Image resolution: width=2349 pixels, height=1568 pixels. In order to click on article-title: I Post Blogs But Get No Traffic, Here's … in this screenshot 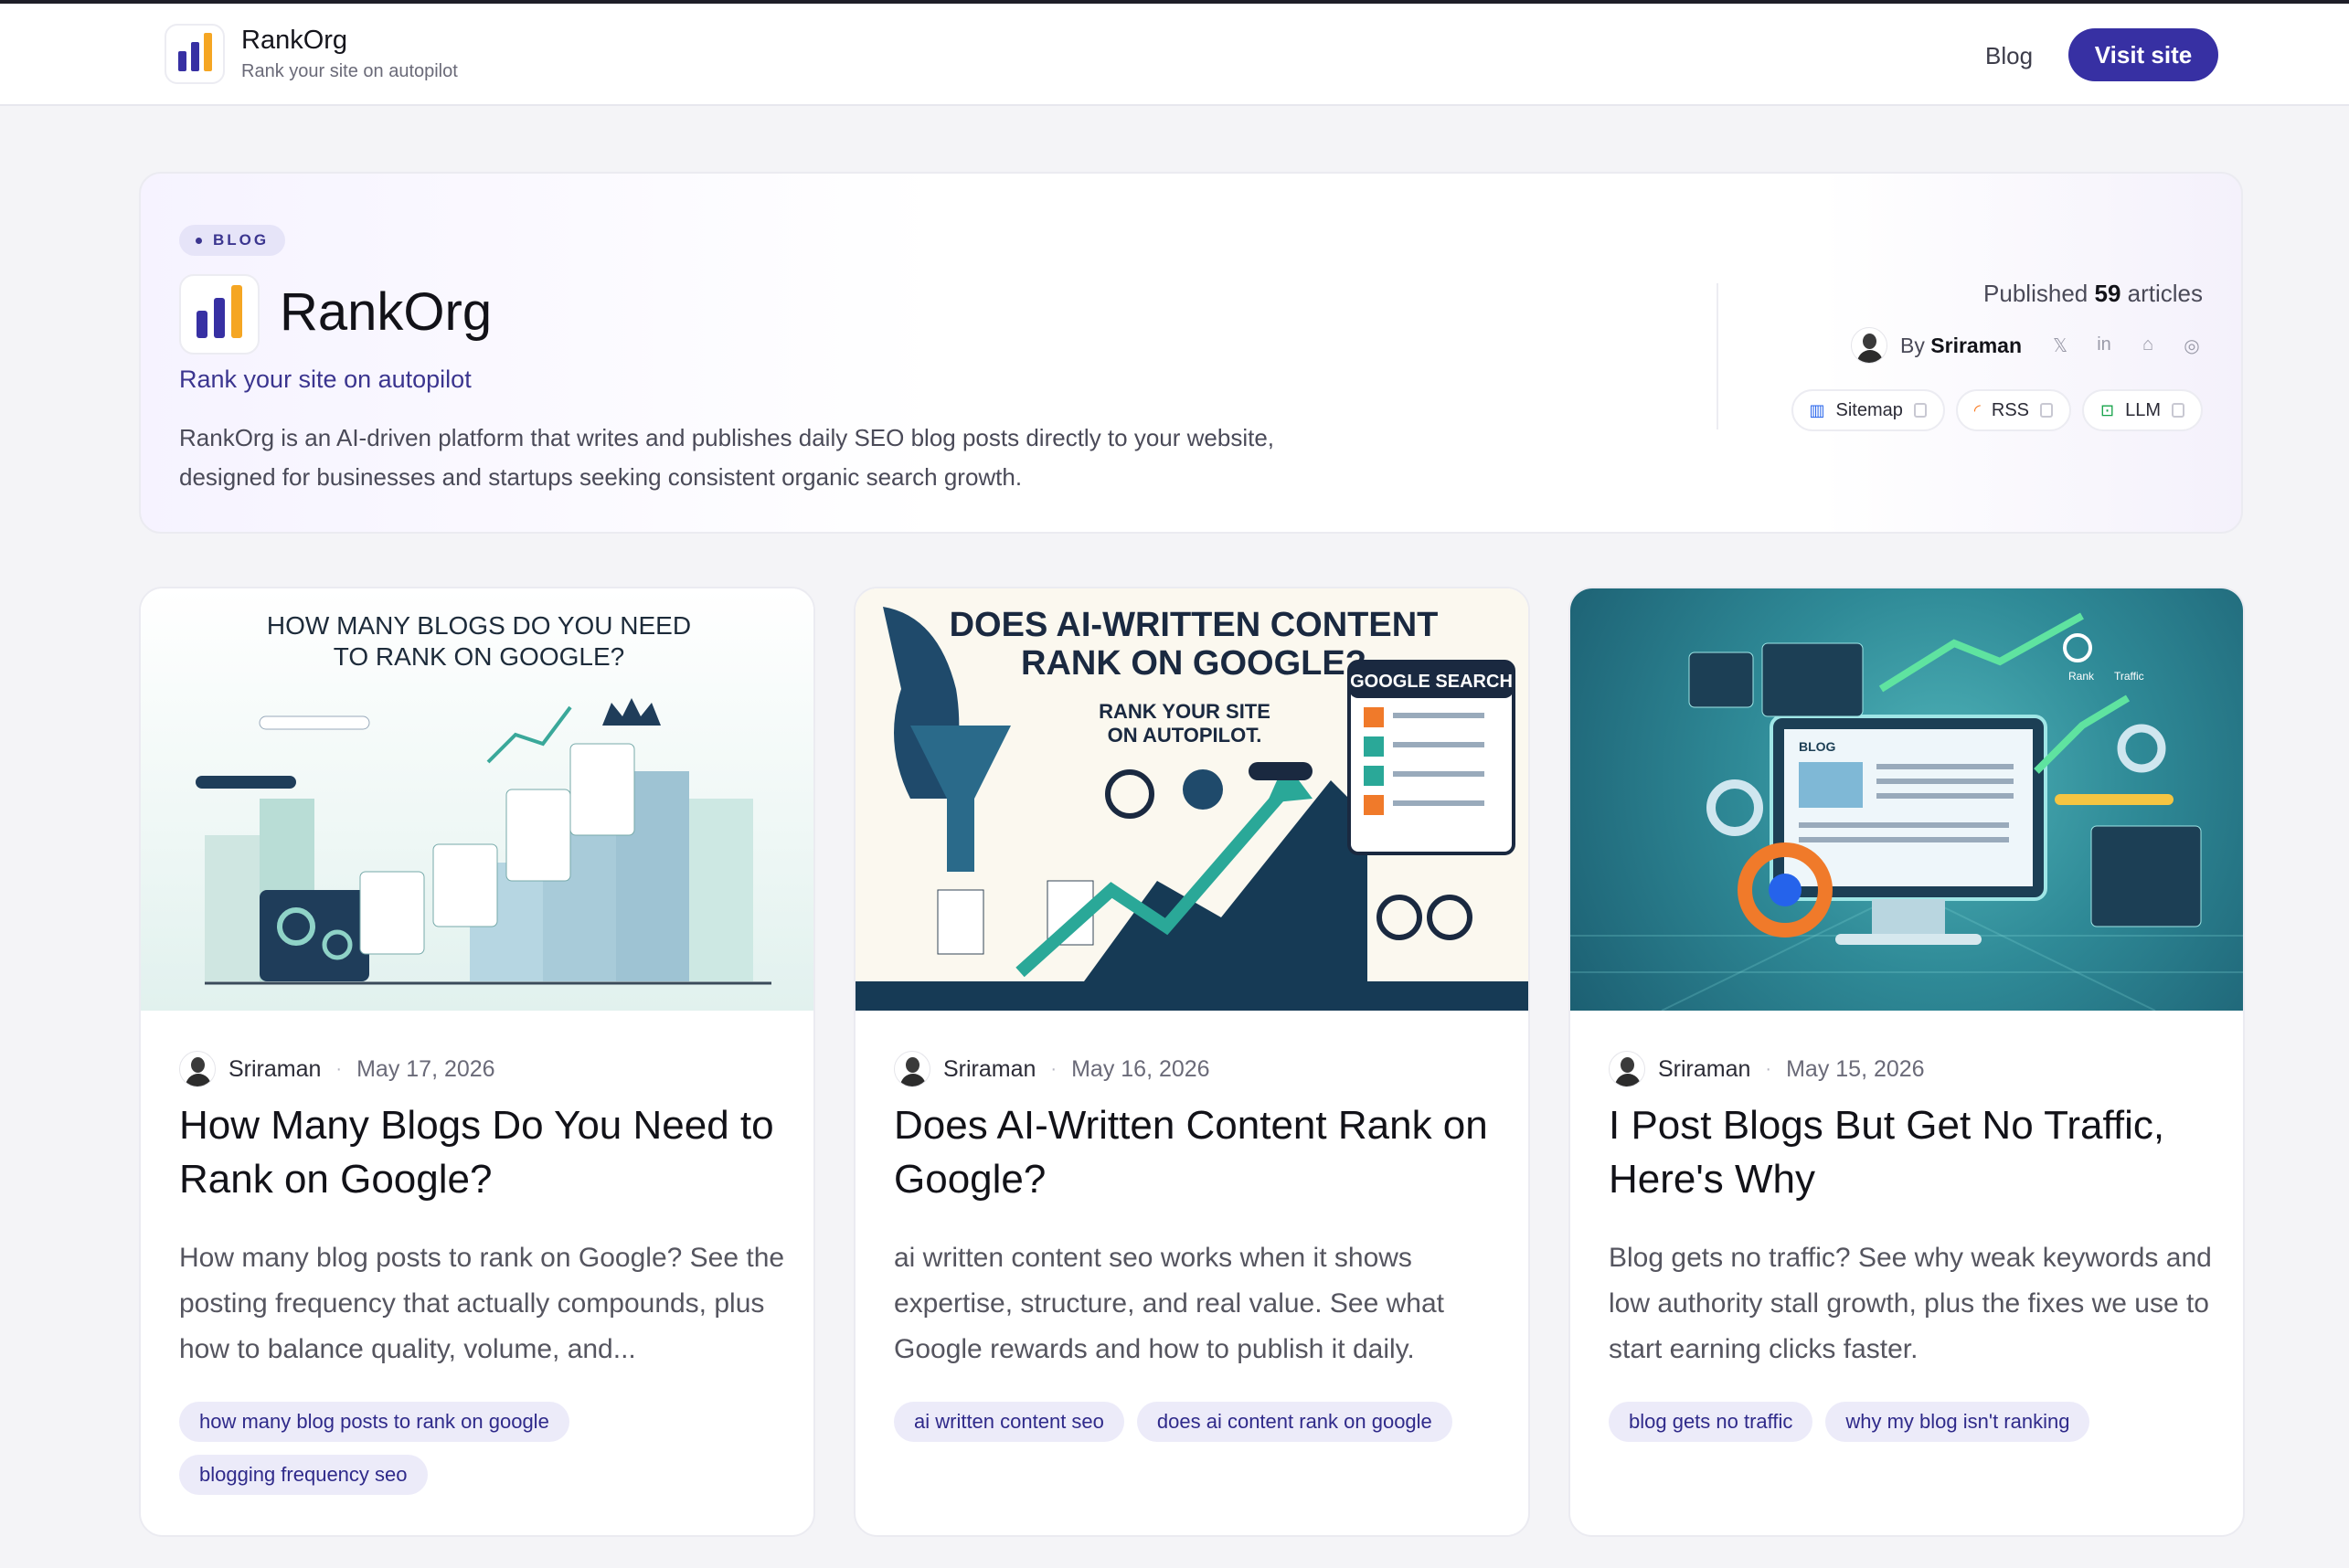, I will do `click(1920, 1152)`.